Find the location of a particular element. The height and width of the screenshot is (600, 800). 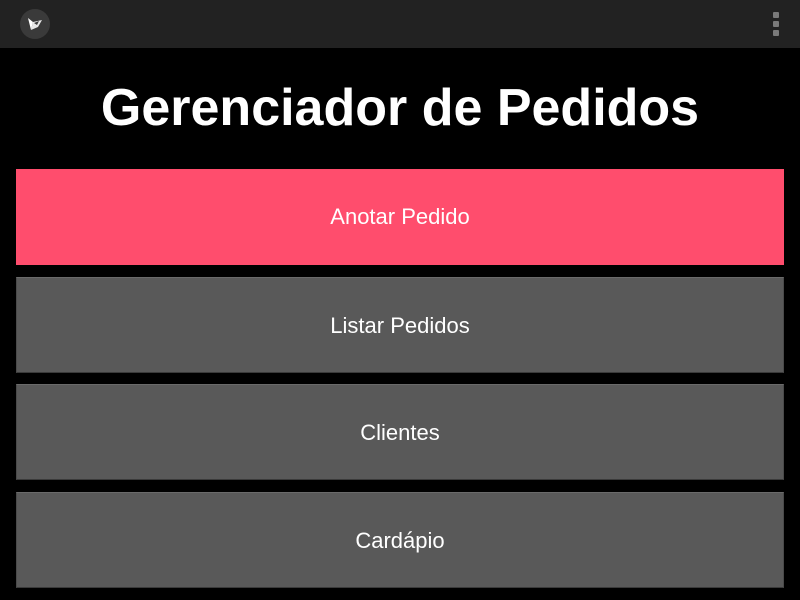

page-title: Gerenciador de Pedidos is located at coordinates (400, 108).